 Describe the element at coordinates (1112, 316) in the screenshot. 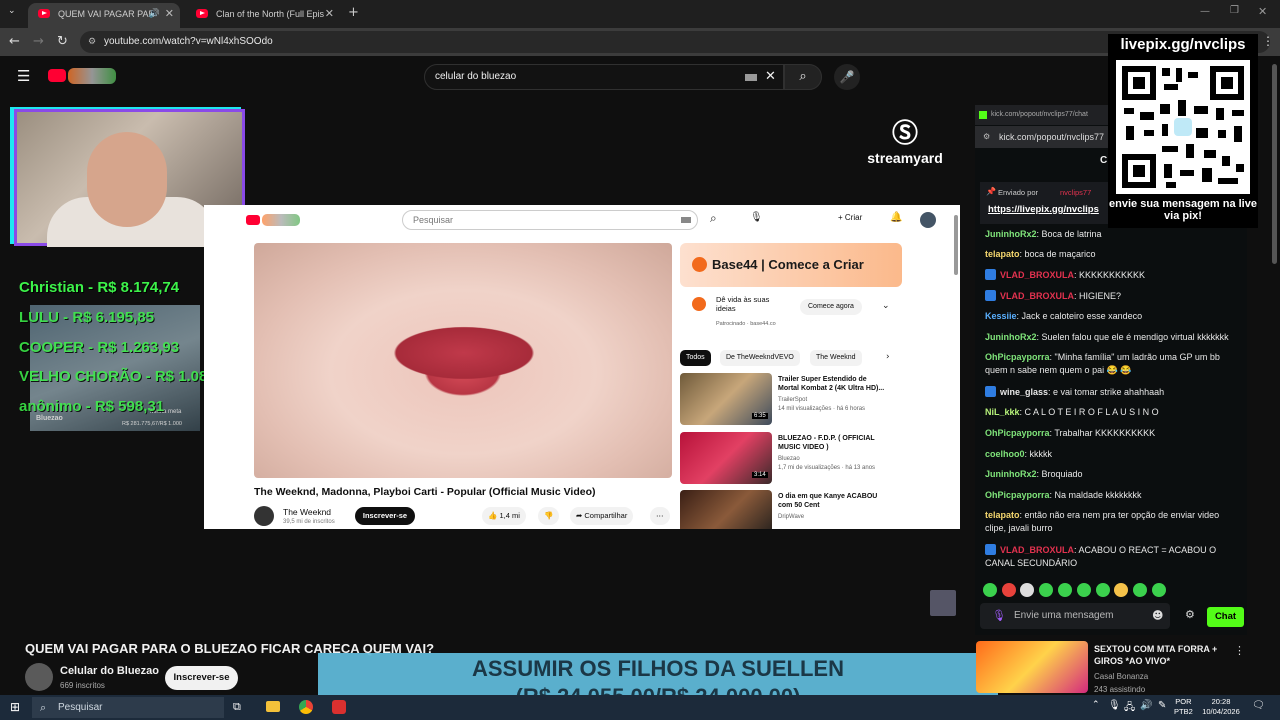

I see `chat-message: Kessiie: Jack e caloteiro esse xandeco` at that location.